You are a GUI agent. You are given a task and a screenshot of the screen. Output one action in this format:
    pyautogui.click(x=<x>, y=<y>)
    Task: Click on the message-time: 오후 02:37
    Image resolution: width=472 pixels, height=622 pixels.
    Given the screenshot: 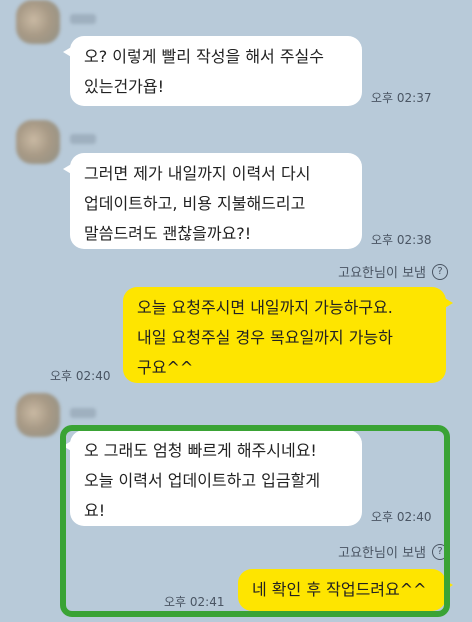 What is the action you would take?
    pyautogui.click(x=401, y=98)
    